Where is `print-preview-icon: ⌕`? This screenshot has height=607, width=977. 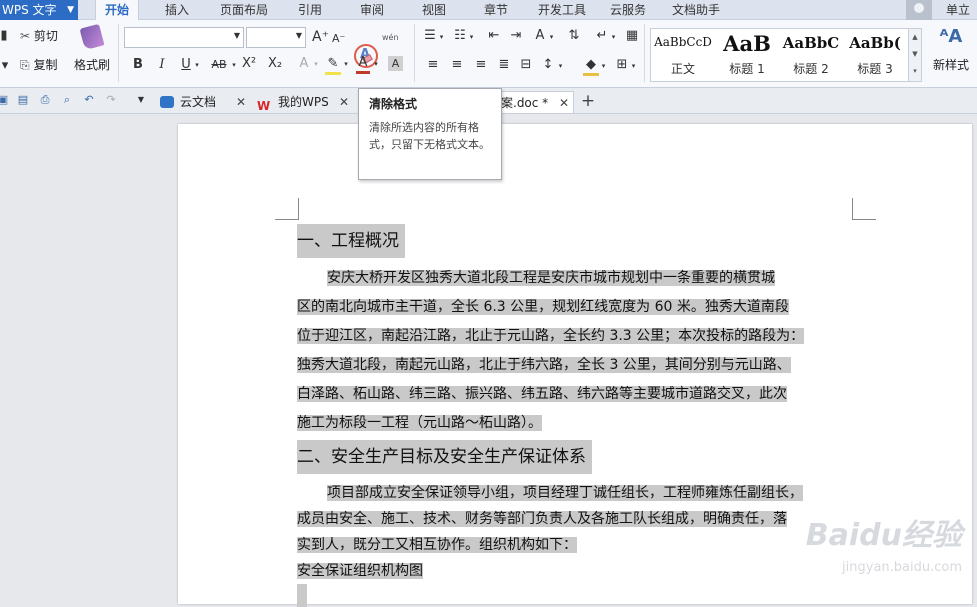
print-preview-icon: ⌕ is located at coordinates (67, 100).